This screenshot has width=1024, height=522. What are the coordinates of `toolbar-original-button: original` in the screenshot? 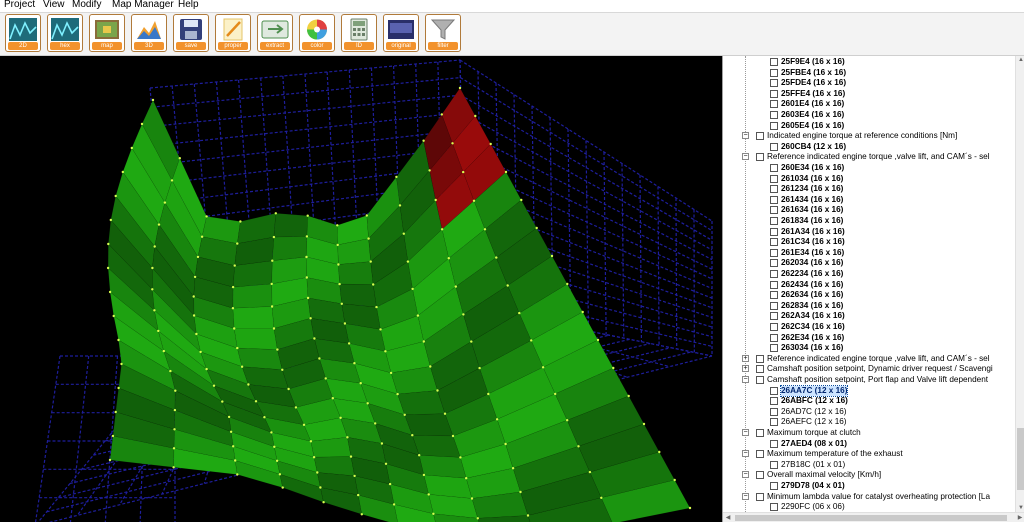 It's located at (401, 33).